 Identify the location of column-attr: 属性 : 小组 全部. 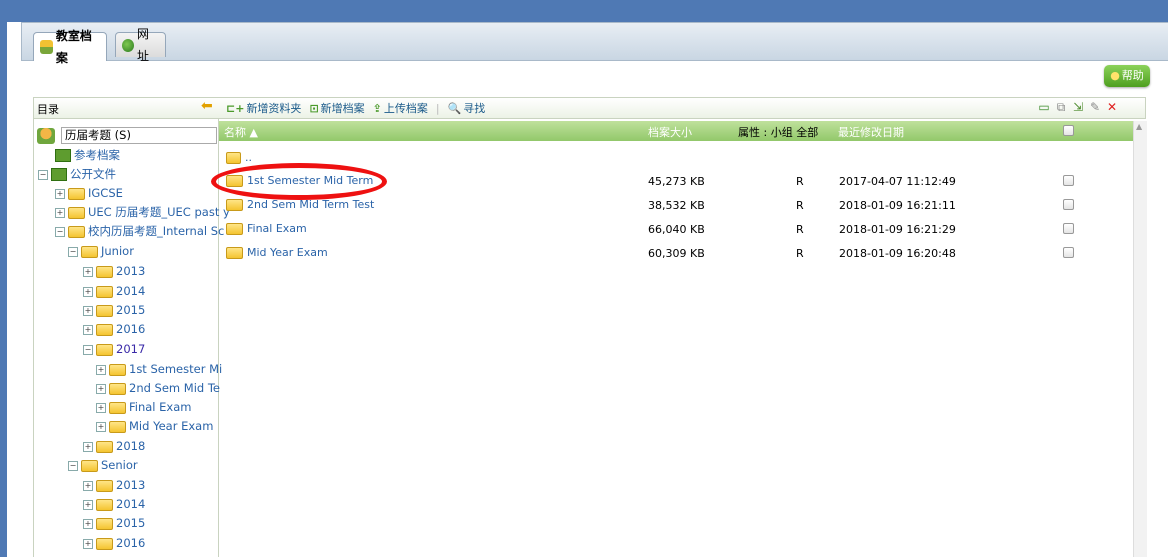
(778, 132).